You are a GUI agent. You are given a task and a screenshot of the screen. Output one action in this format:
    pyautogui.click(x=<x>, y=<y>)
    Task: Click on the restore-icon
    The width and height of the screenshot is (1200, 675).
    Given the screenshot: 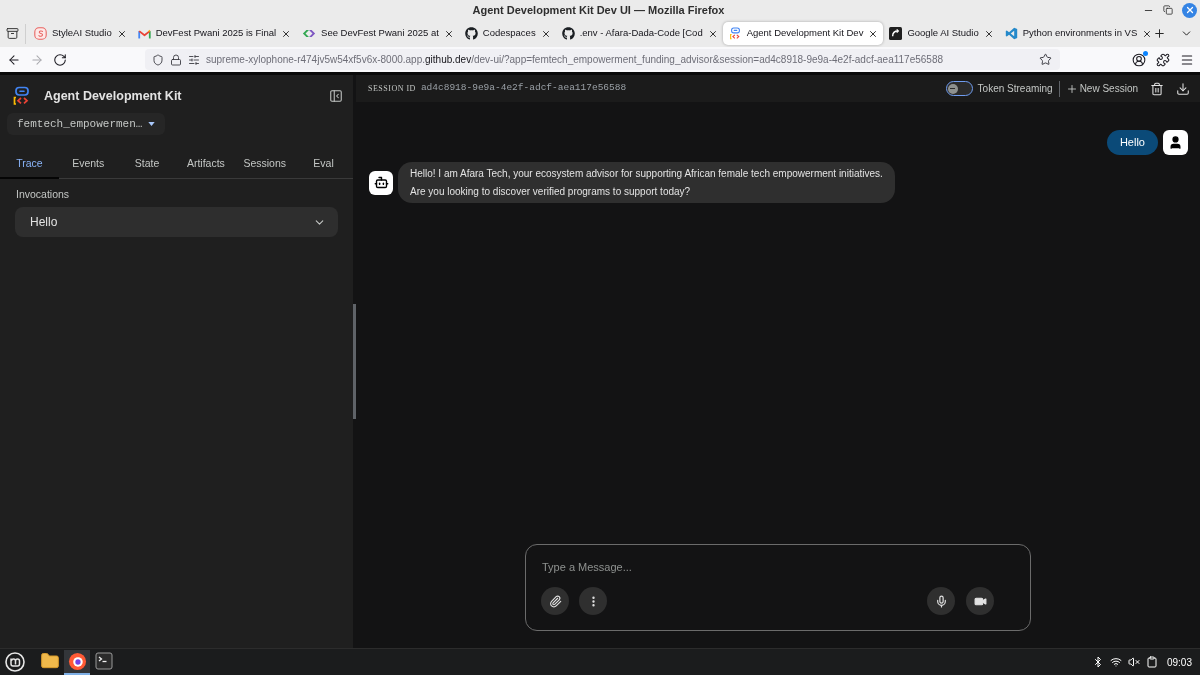 What is the action you would take?
    pyautogui.click(x=1168, y=10)
    